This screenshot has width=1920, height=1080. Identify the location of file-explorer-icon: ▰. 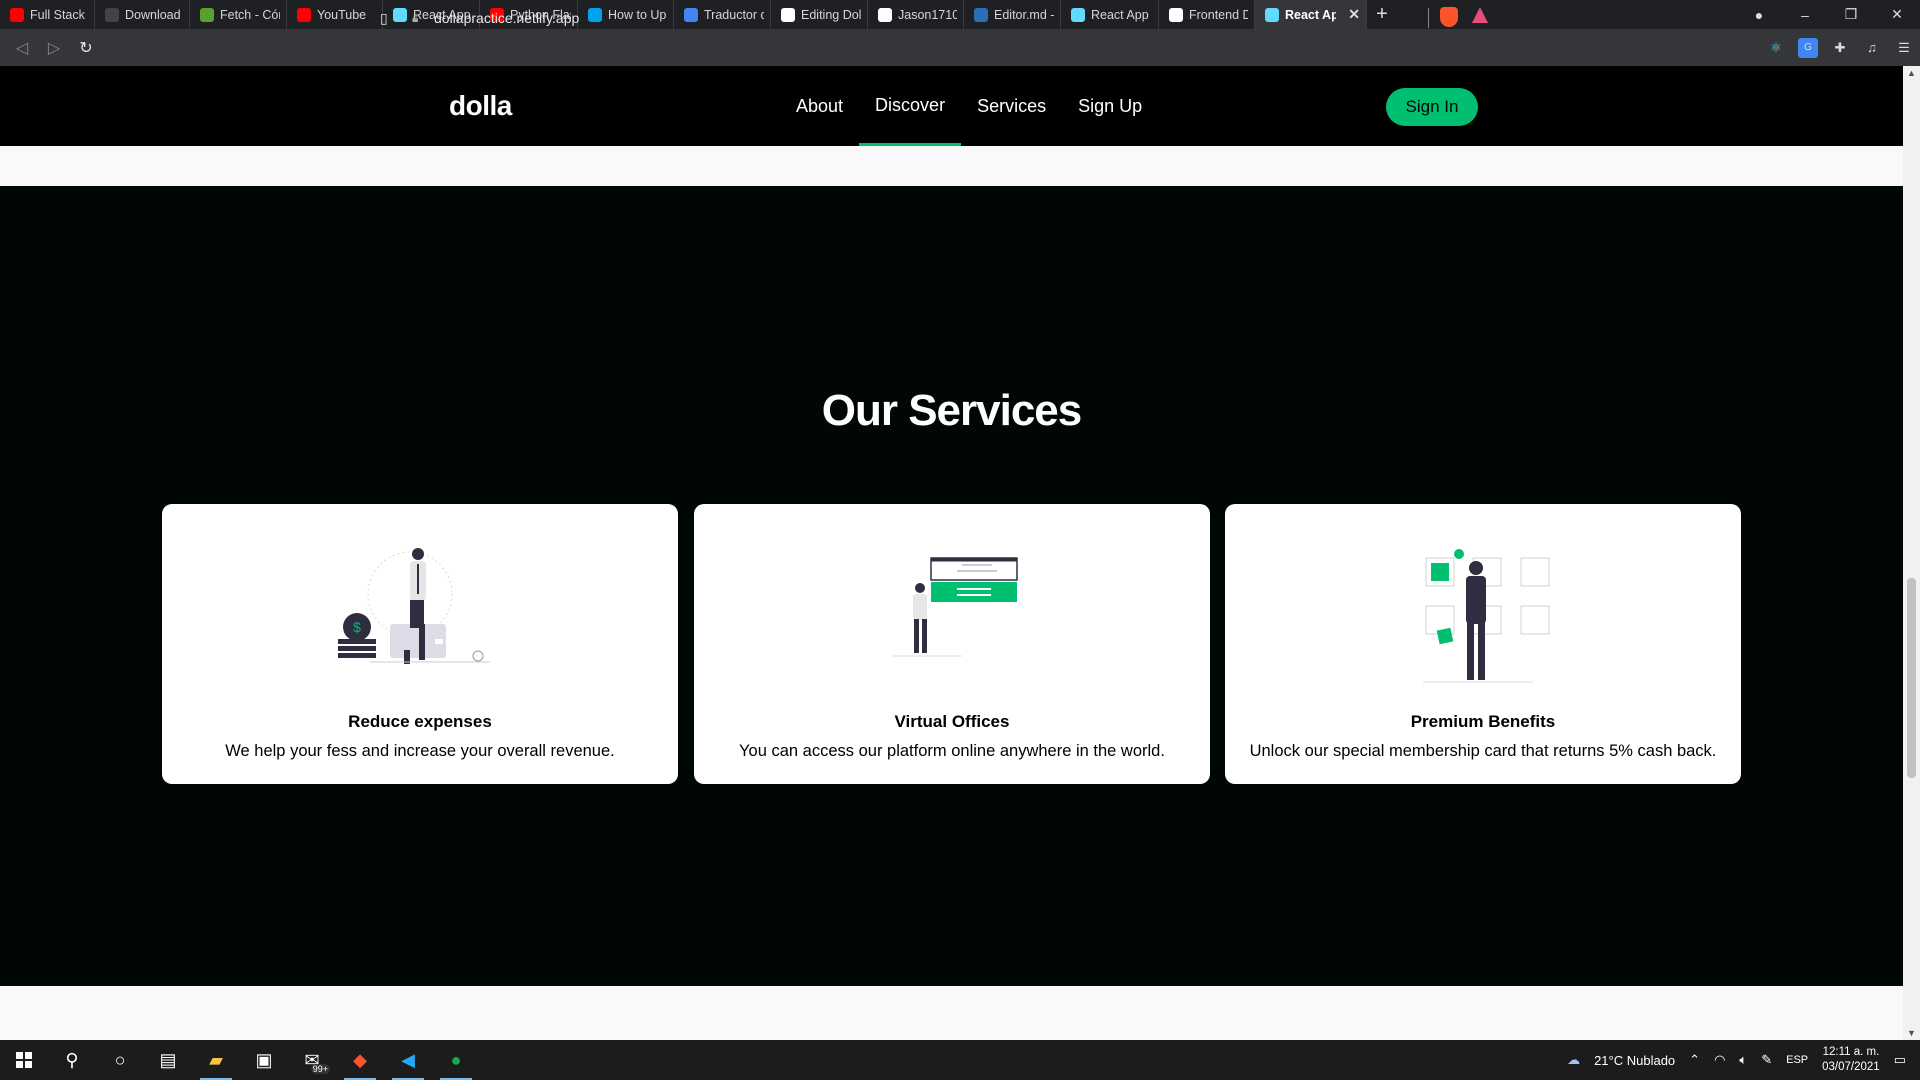
(216, 1060).